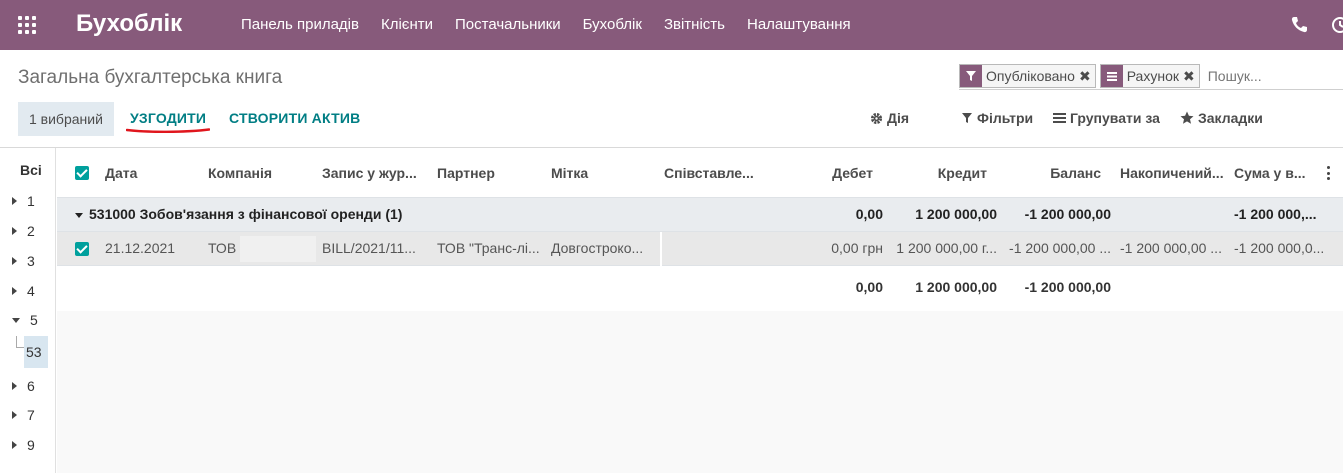 Image resolution: width=1343 pixels, height=473 pixels. I want to click on total-balance: -1 200 000,00, so click(1067, 287).